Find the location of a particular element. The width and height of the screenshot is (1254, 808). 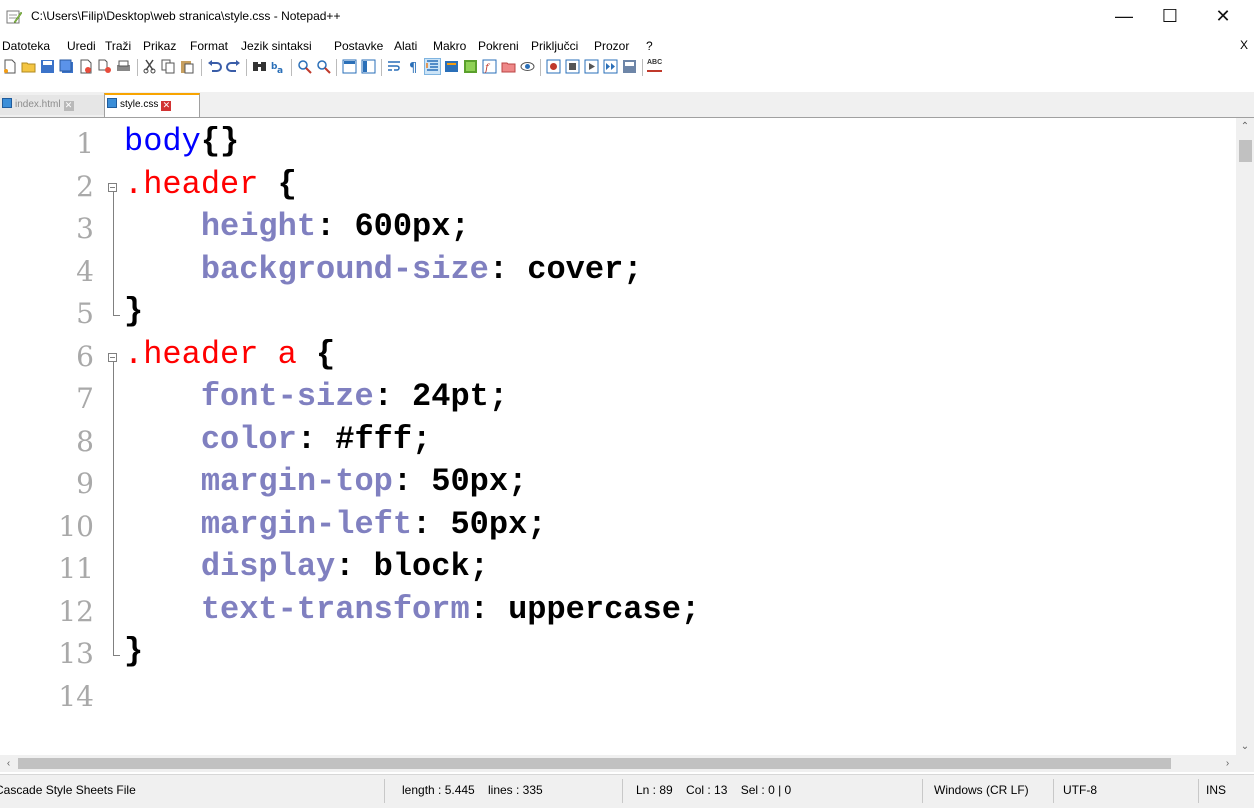

copy-icon is located at coordinates (168, 66).